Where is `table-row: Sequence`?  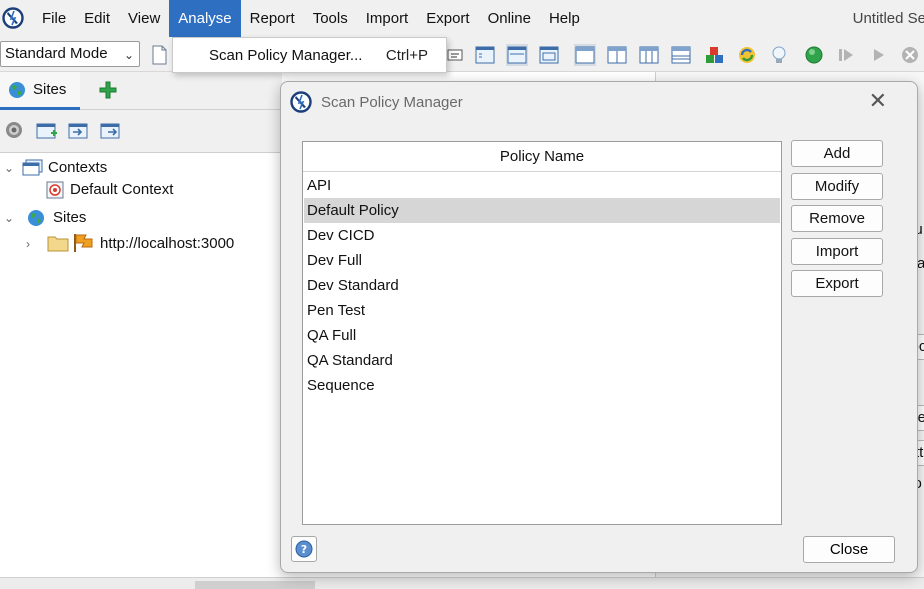
table-row: Sequence is located at coordinates (542, 385).